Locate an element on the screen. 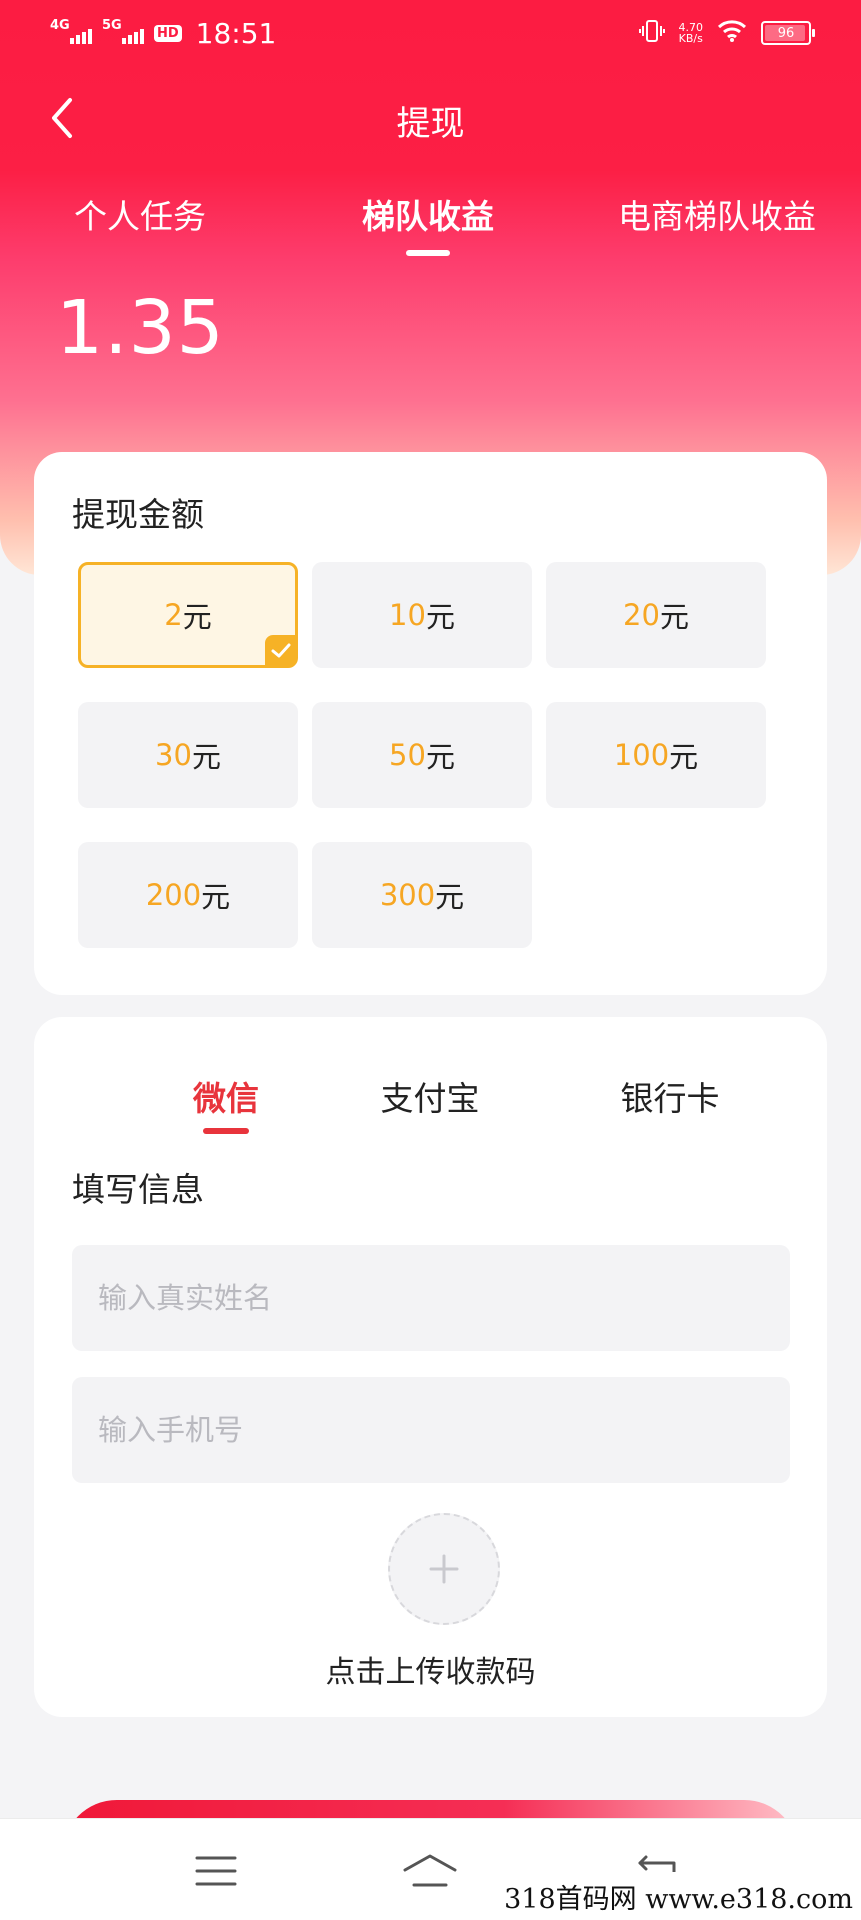 The height and width of the screenshot is (1920, 861). amount-option-2: 2元 is located at coordinates (188, 615).